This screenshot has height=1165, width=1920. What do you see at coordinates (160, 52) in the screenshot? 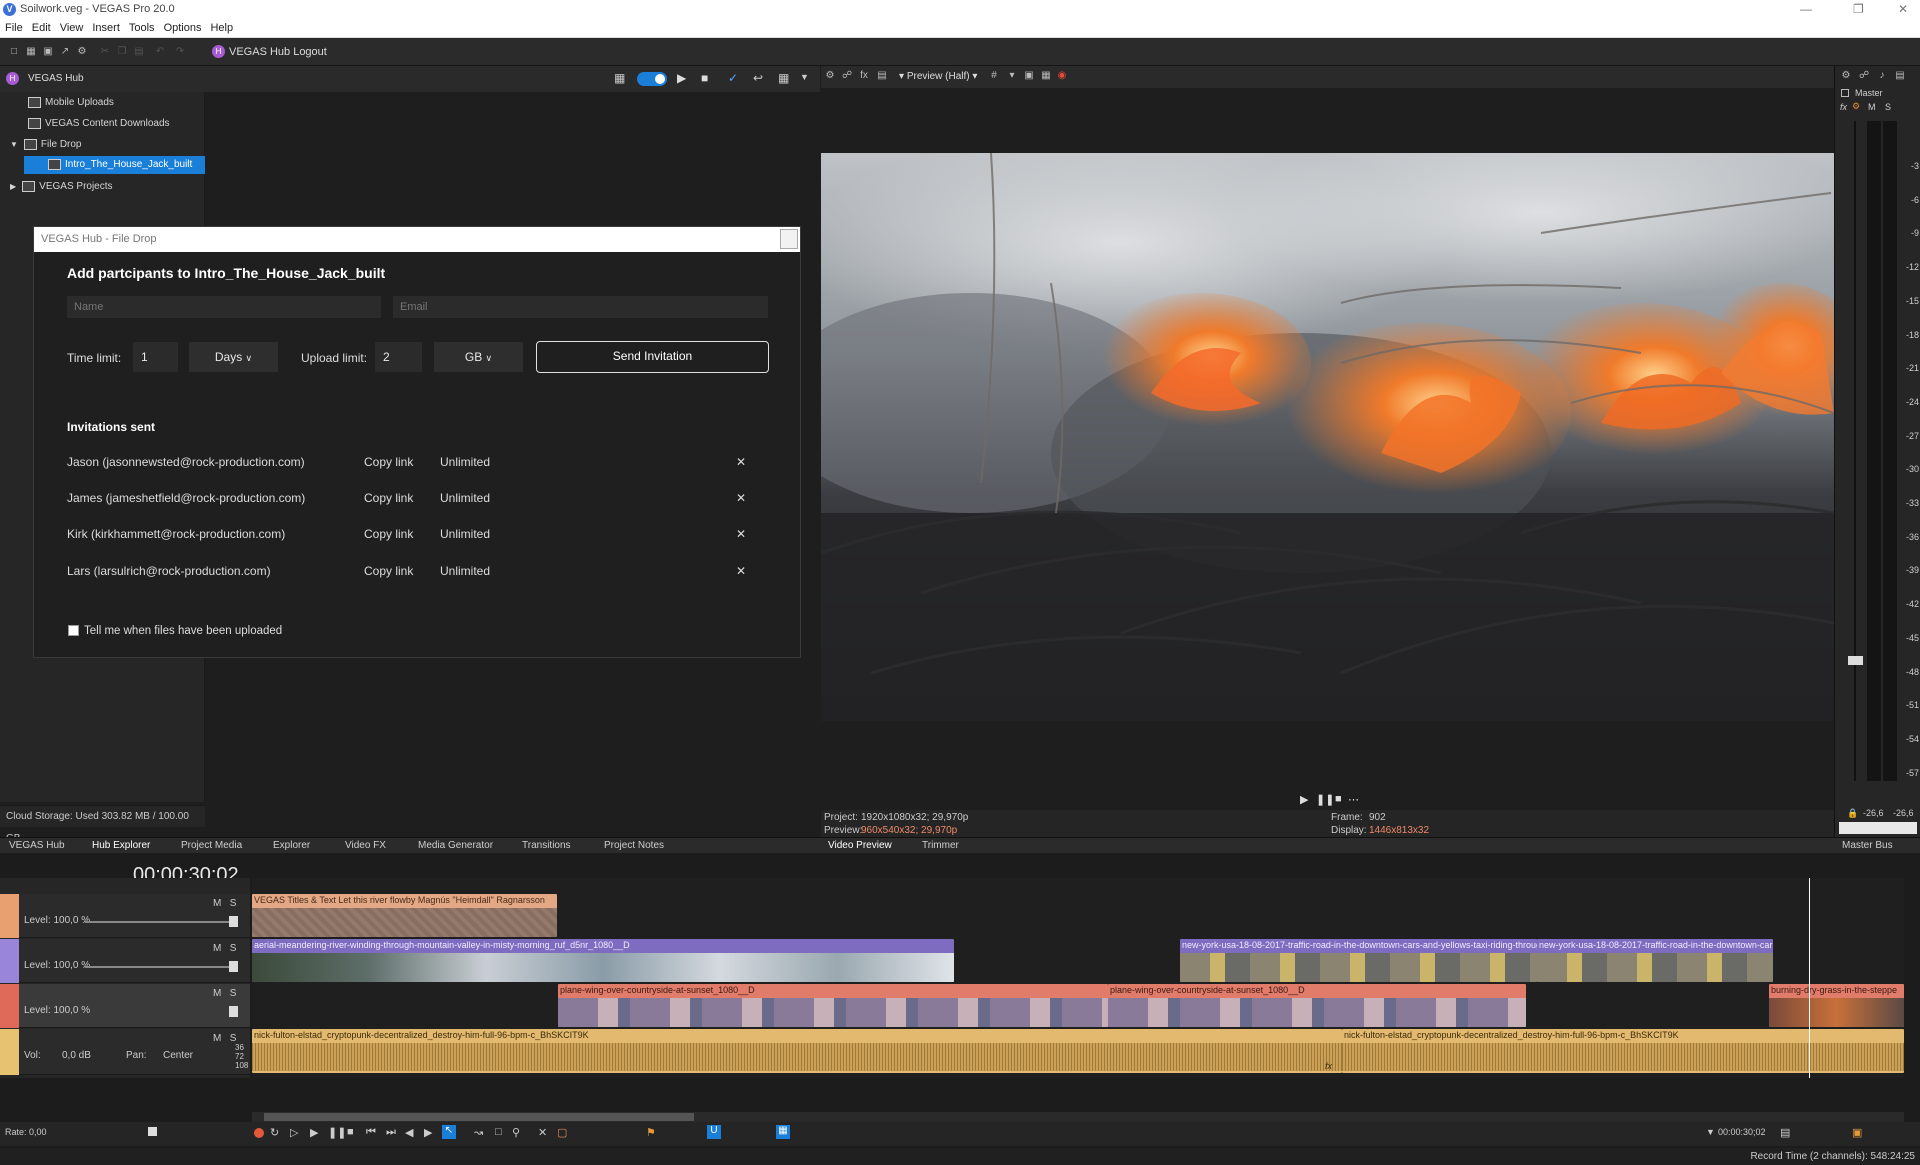
I see `undo-icon: ↶` at bounding box center [160, 52].